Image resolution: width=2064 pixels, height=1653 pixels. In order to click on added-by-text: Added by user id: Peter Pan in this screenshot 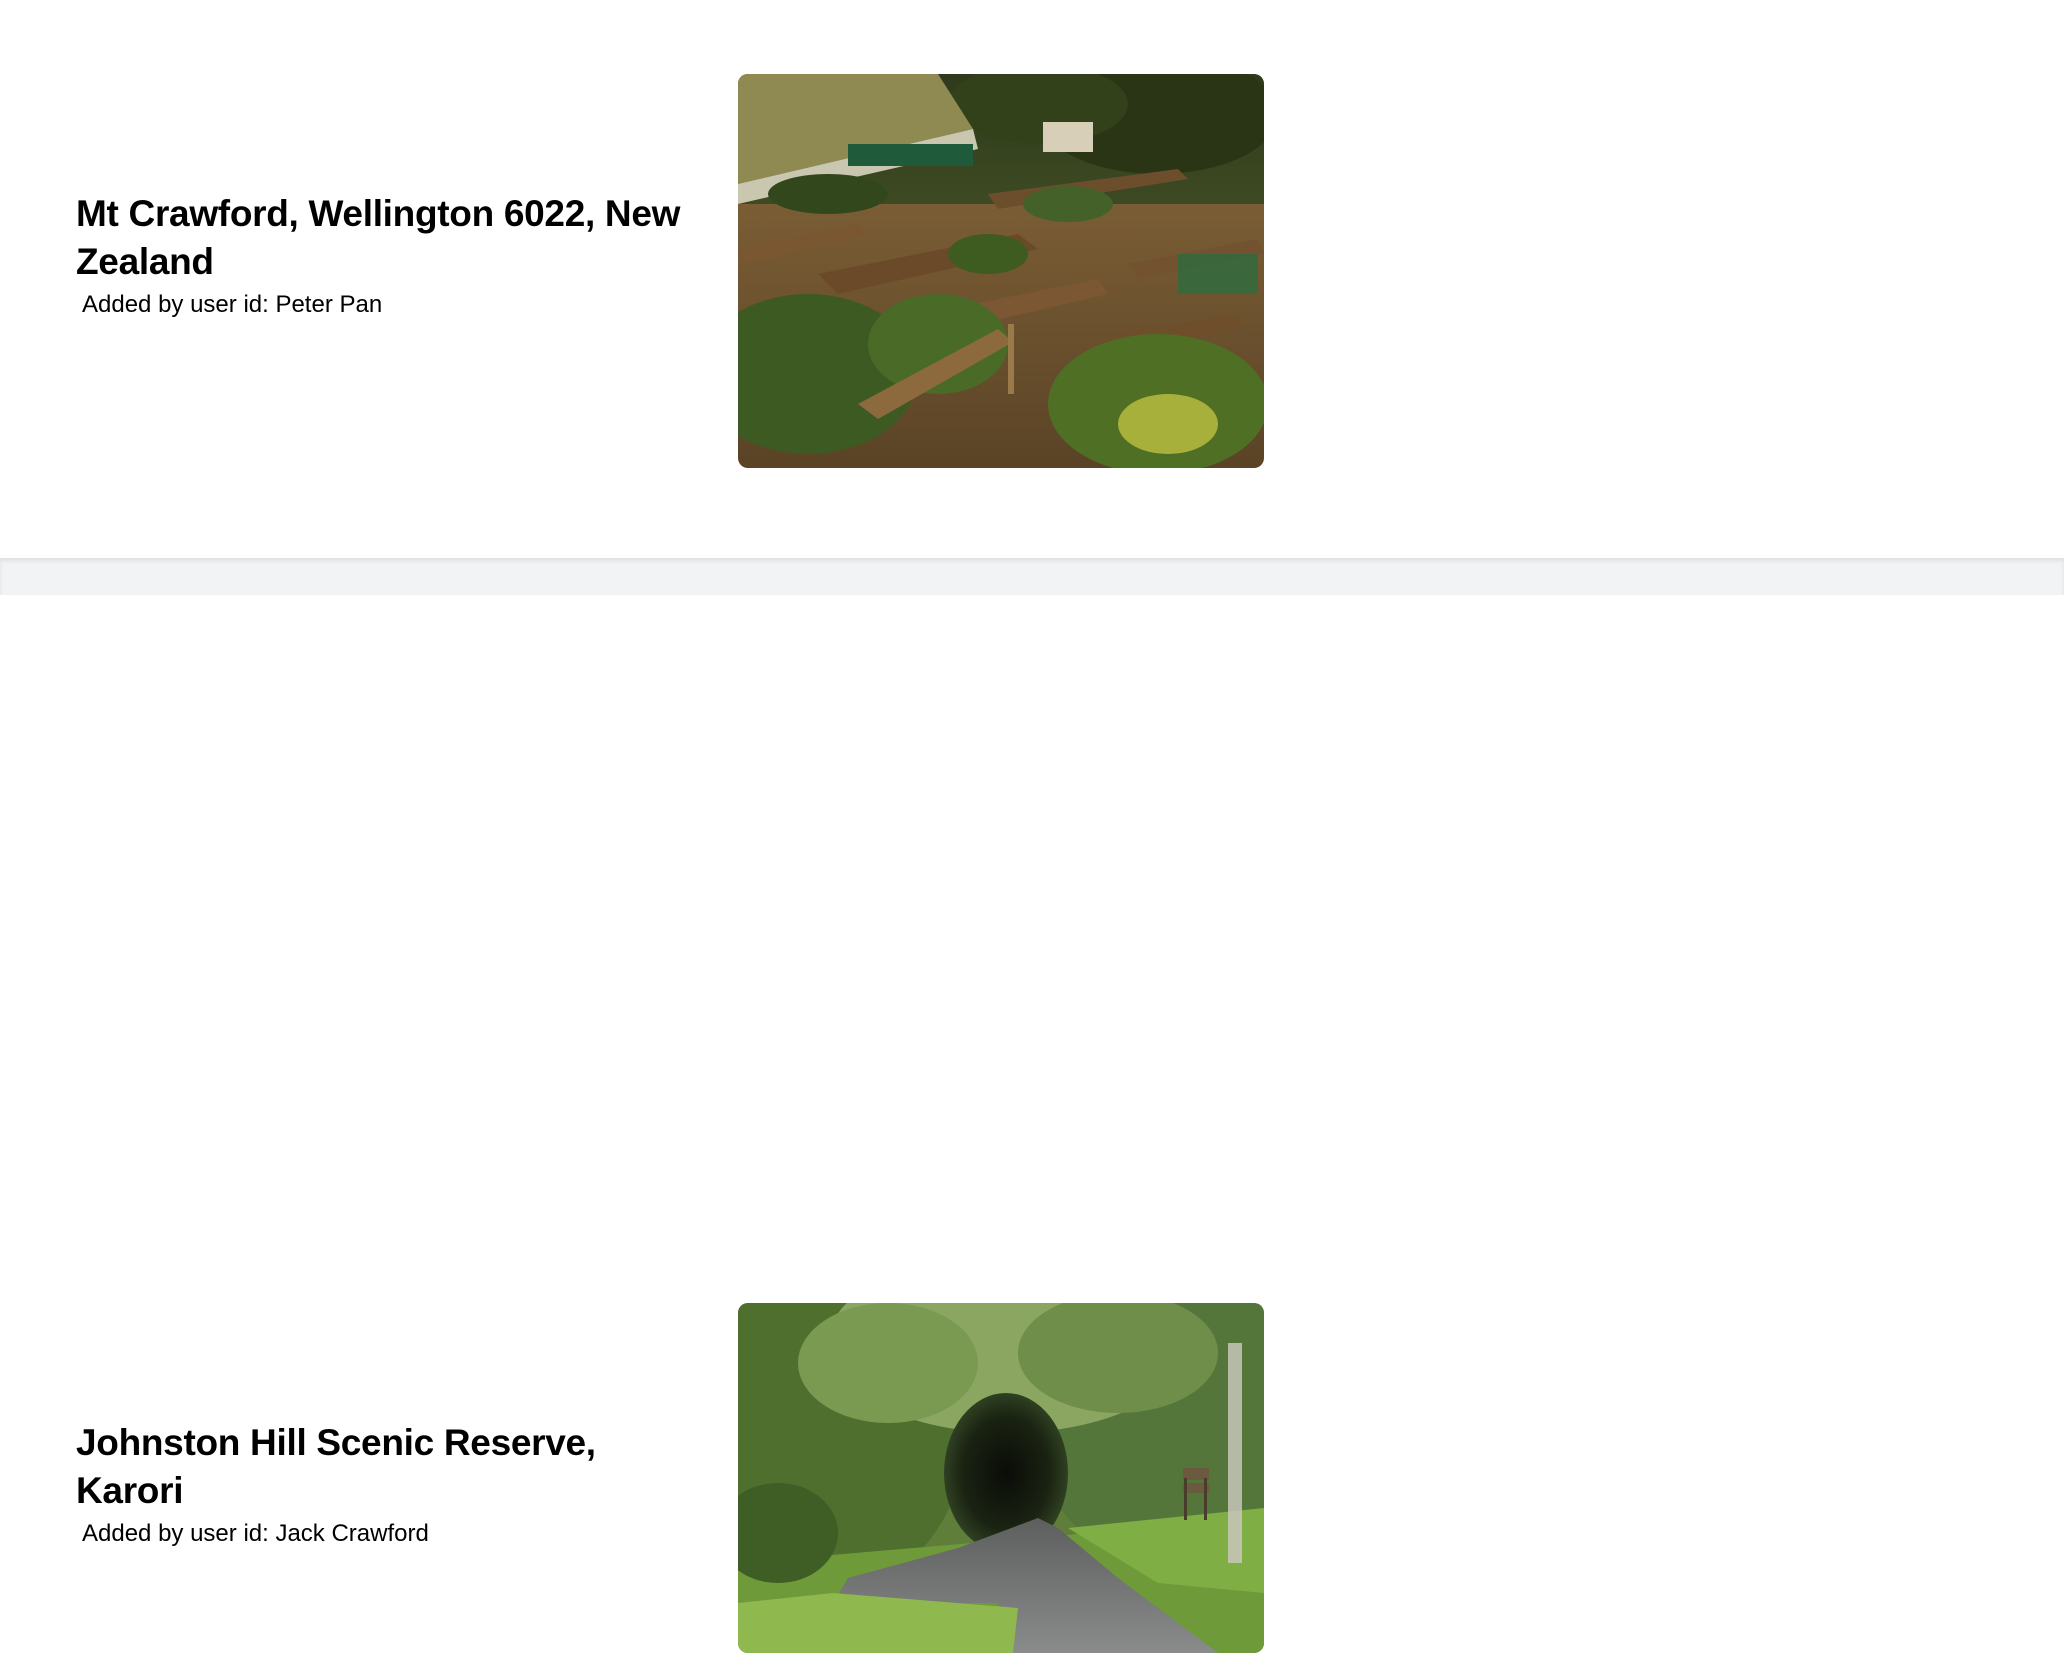, I will do `click(232, 304)`.